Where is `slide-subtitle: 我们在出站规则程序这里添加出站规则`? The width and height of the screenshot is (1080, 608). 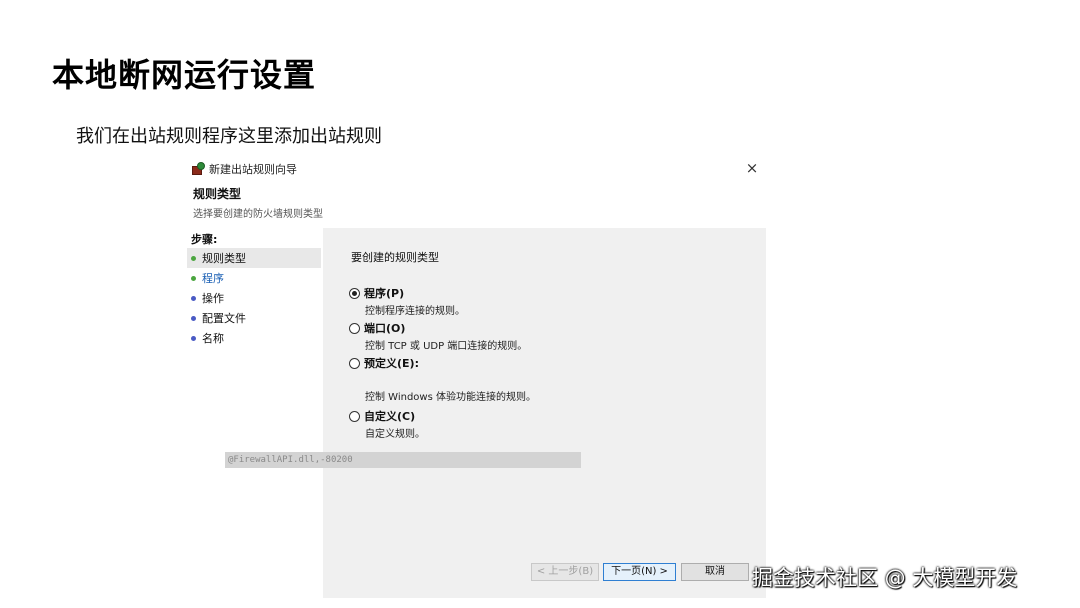
slide-subtitle: 我们在出站规则程序这里添加出站规则 is located at coordinates (229, 136).